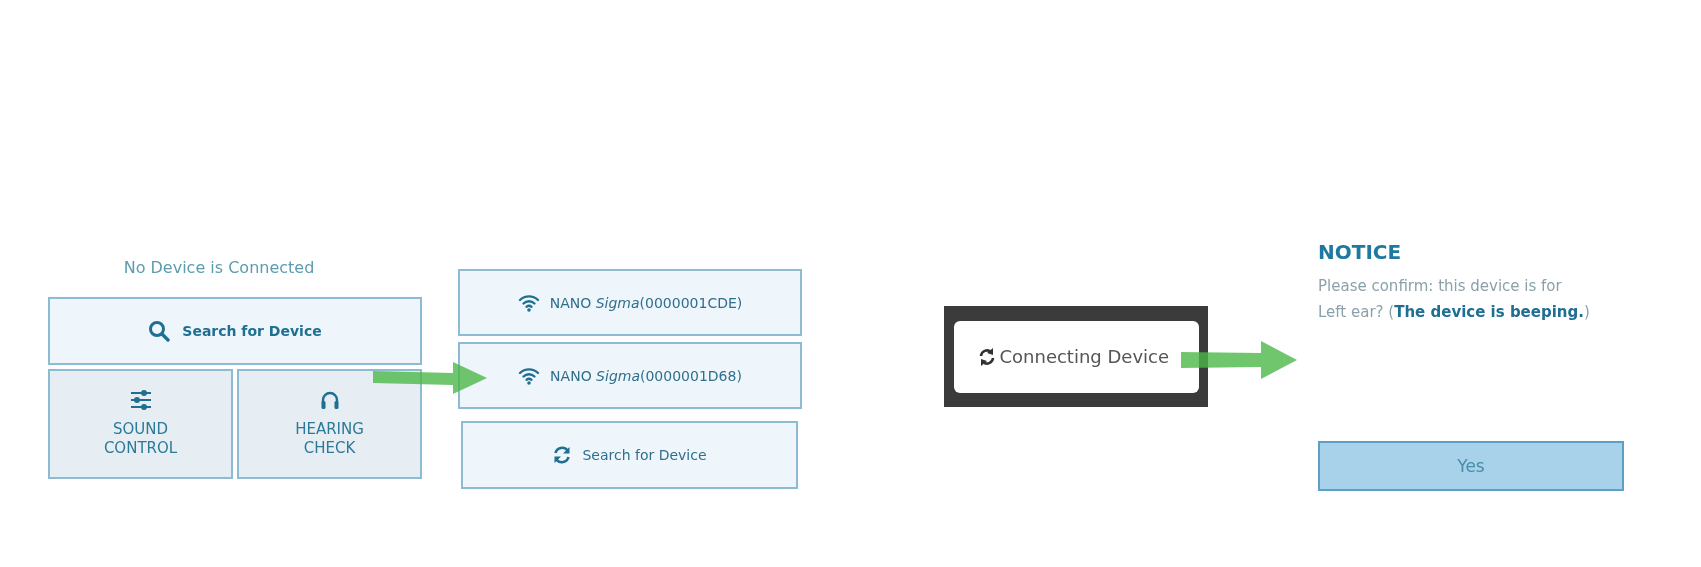 The image size is (1701, 567). I want to click on connecting-card: Connecting Device, so click(1076, 356).